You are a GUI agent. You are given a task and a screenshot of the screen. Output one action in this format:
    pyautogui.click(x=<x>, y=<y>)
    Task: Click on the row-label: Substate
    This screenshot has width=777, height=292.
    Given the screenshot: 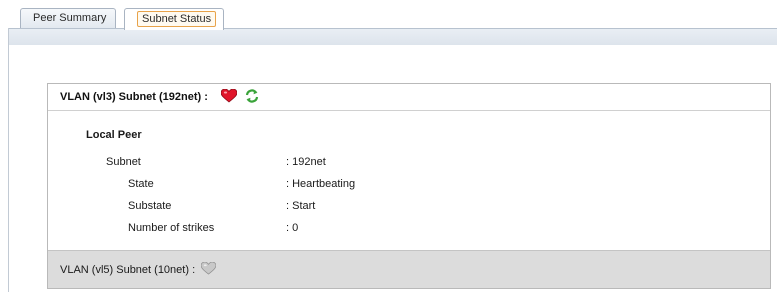 What is the action you would take?
    pyautogui.click(x=150, y=206)
    